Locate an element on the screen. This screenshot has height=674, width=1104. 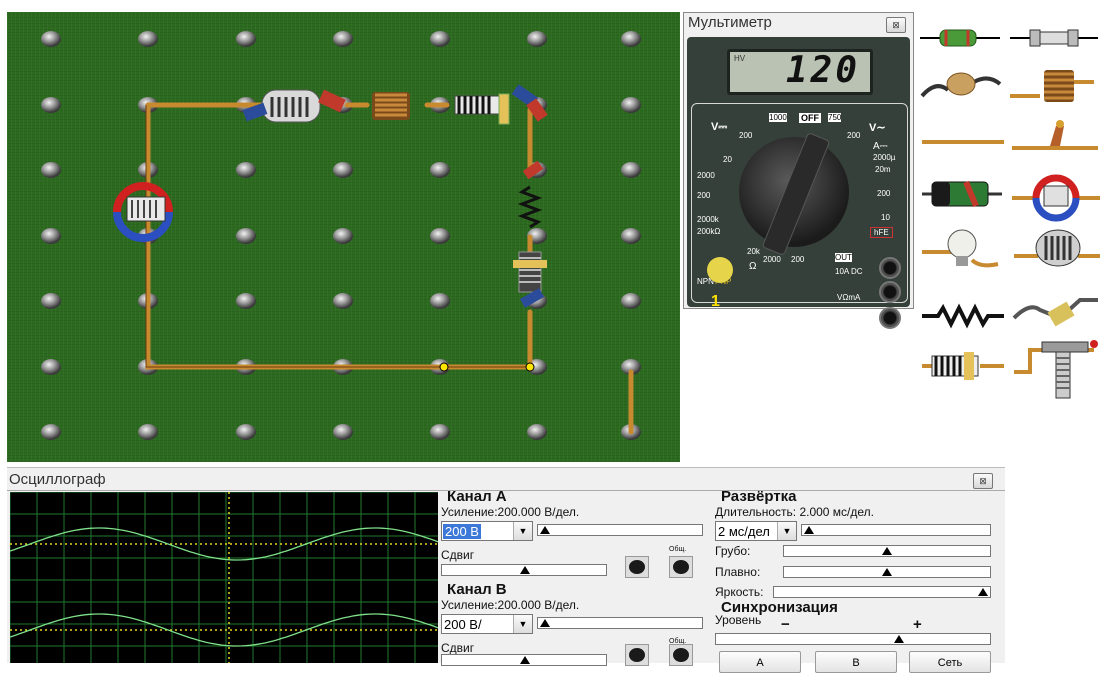
channel-b-gain-select: 200 В/ ▼ is located at coordinates (487, 624).